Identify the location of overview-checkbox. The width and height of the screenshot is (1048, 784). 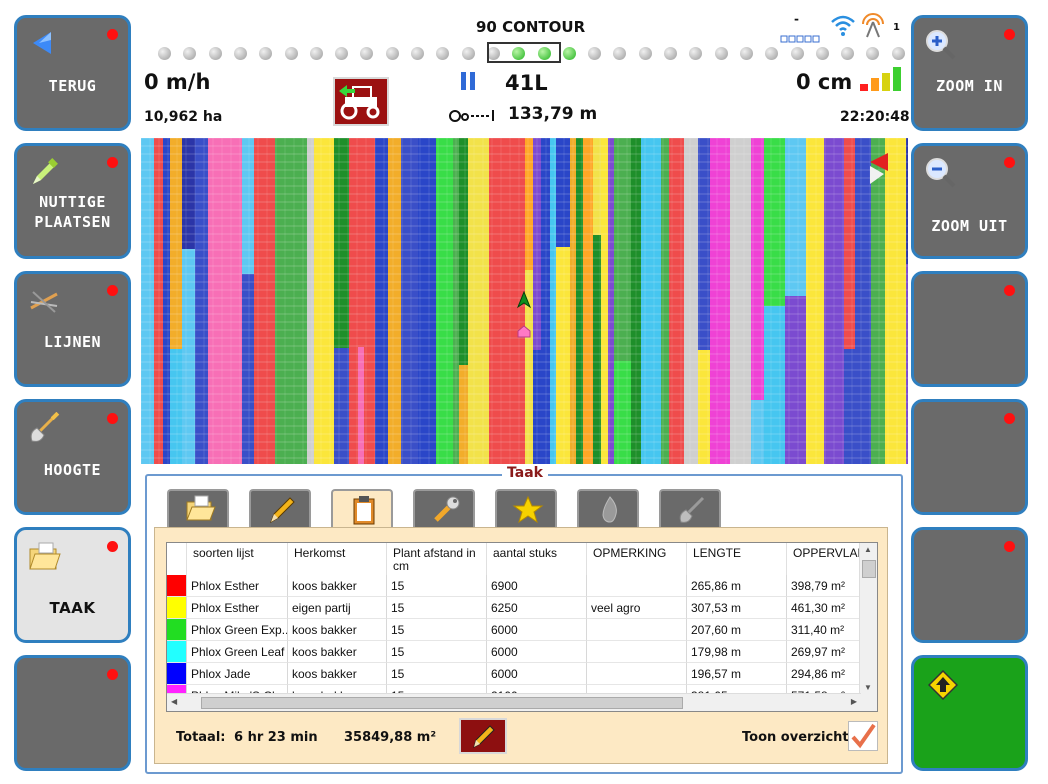
(863, 736).